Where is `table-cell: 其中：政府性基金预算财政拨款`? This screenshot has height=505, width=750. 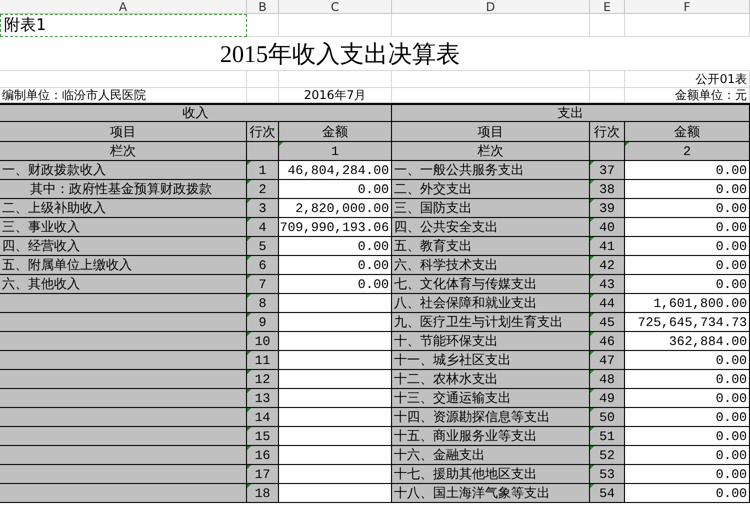
table-cell: 其中：政府性基金预算财政拨款 is located at coordinates (123, 189).